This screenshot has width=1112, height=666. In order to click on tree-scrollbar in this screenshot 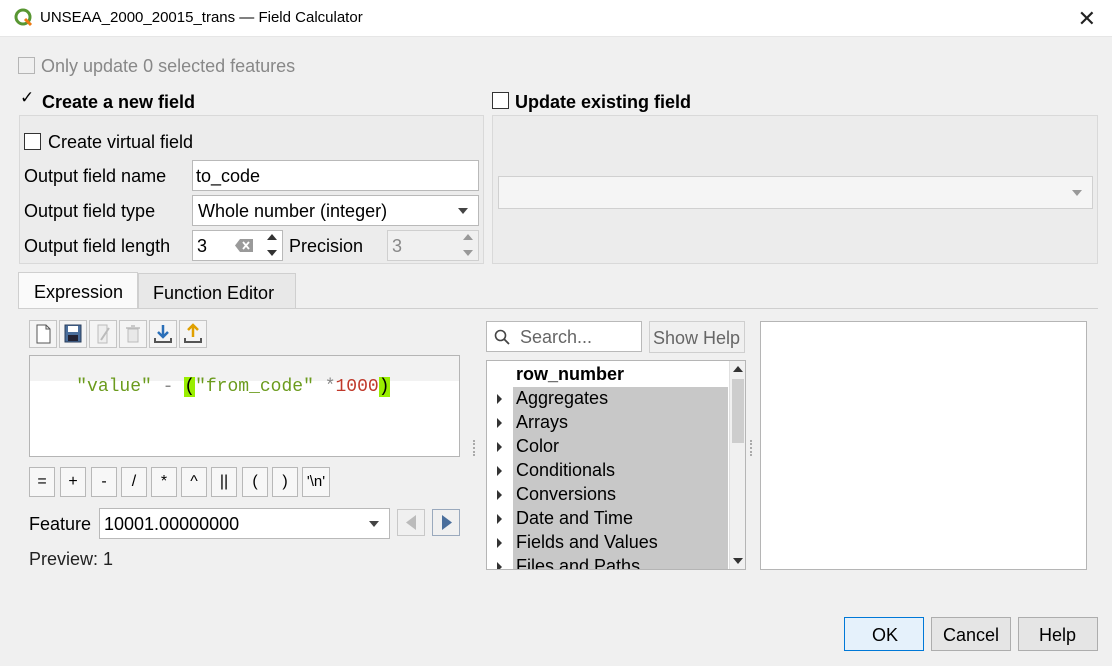, I will do `click(737, 465)`.